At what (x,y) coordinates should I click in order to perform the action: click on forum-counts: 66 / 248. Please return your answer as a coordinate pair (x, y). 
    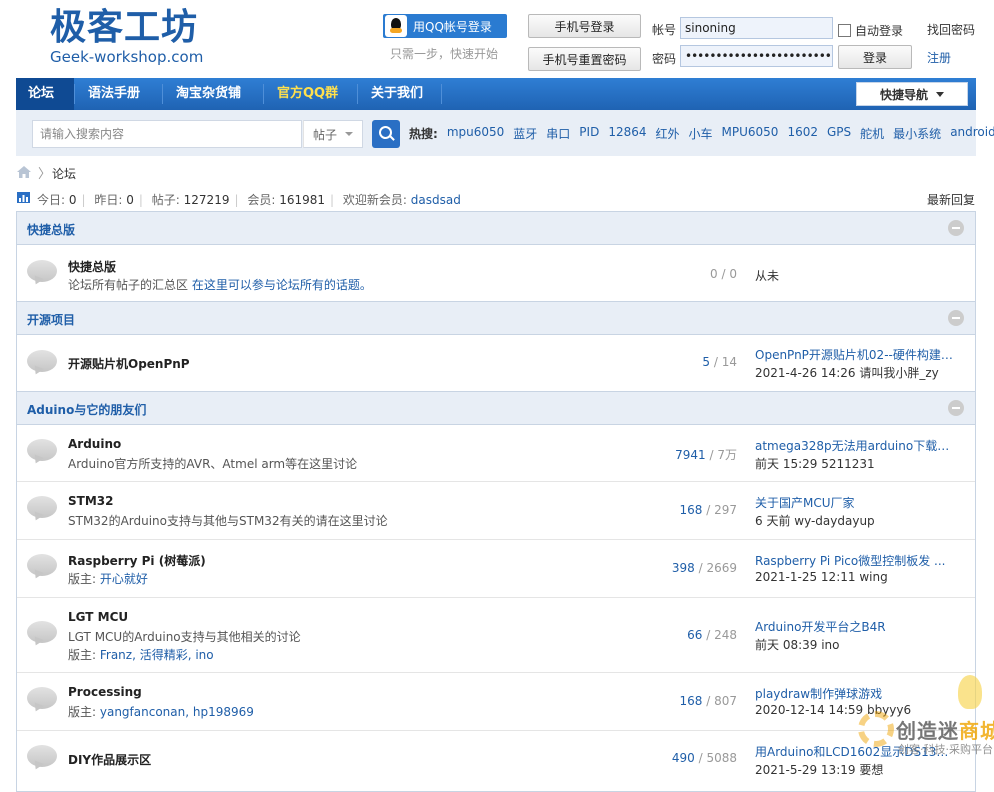
    Looking at the image, I should click on (712, 635).